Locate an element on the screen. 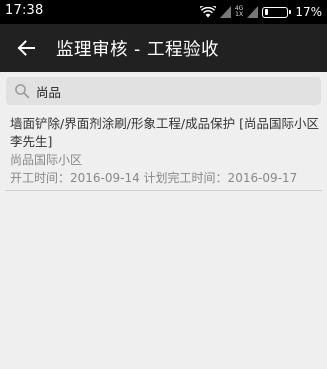 Image resolution: width=327 pixels, height=369 pixels. status-bar: 17:38 4G 1X 17% is located at coordinates (163, 12).